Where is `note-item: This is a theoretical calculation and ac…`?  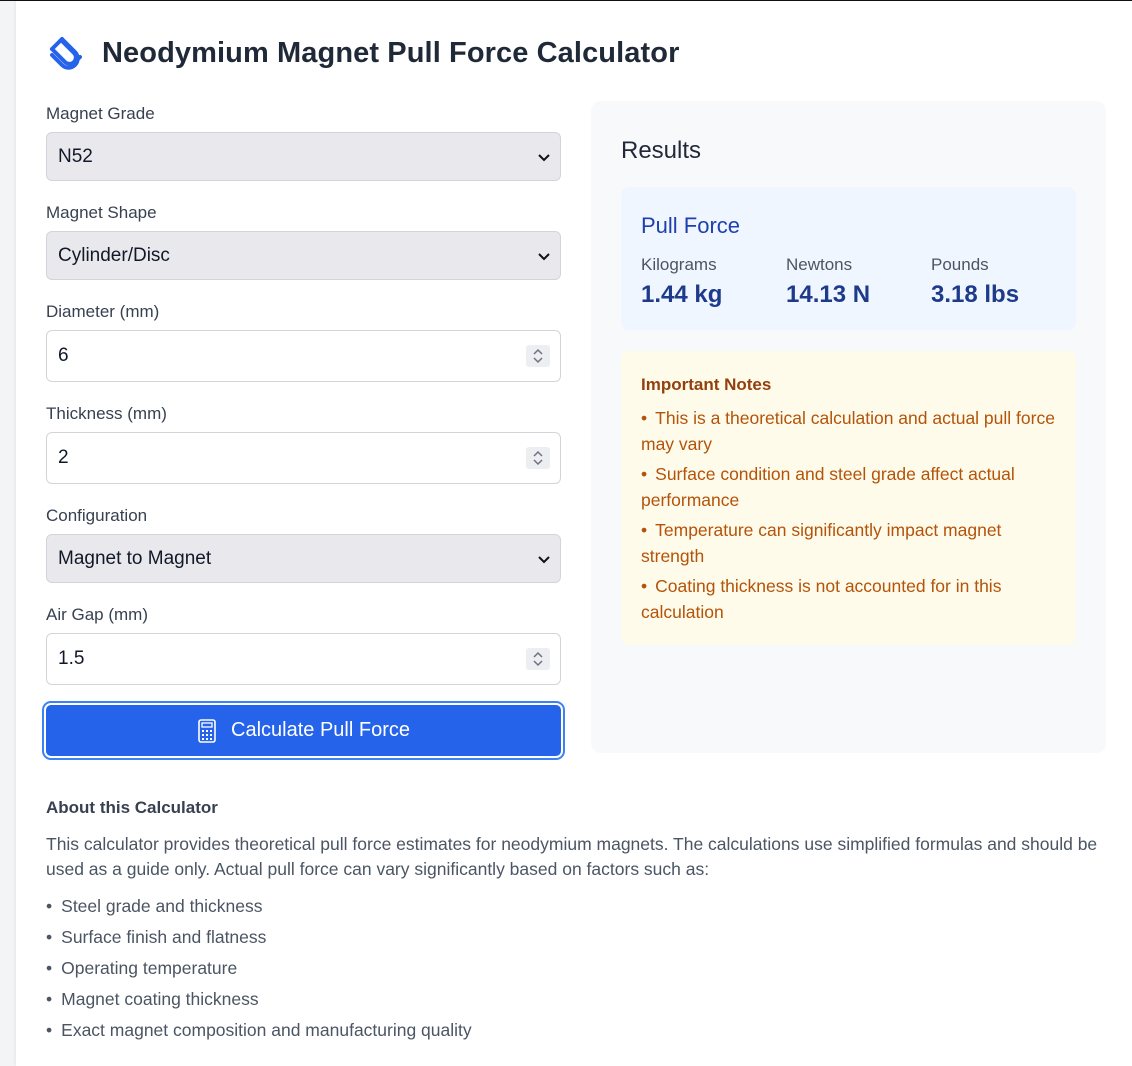 note-item: This is a theoretical calculation and ac… is located at coordinates (848, 431).